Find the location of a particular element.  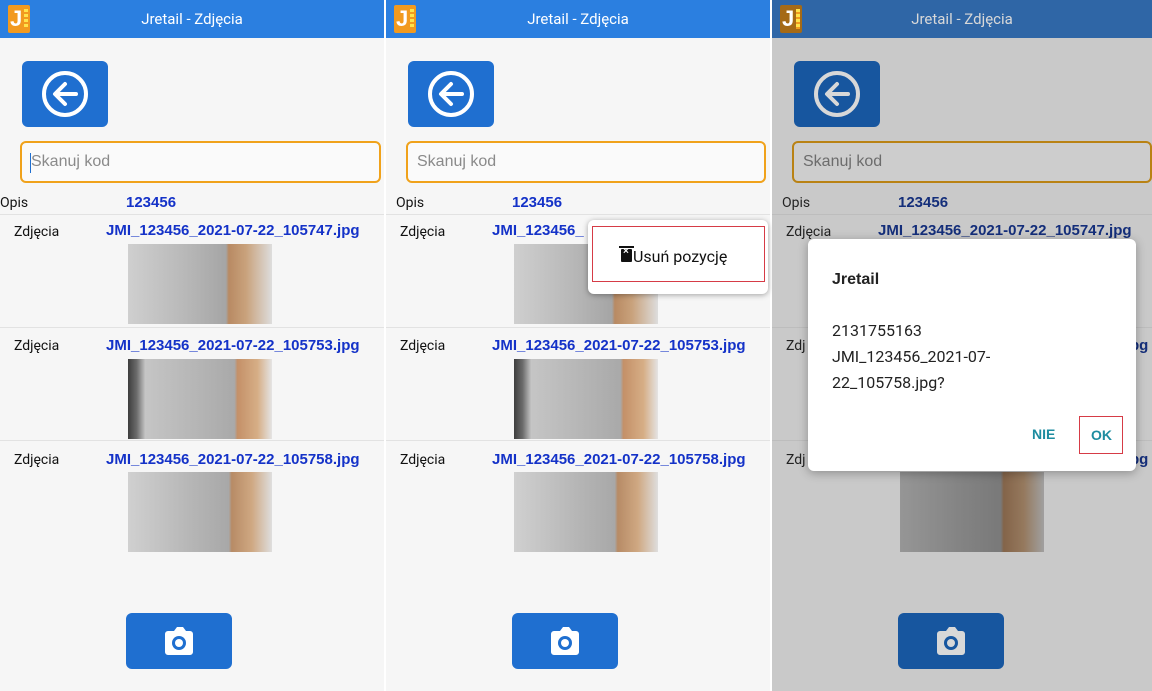

context-menu: Usuń pozycję is located at coordinates (678, 257).